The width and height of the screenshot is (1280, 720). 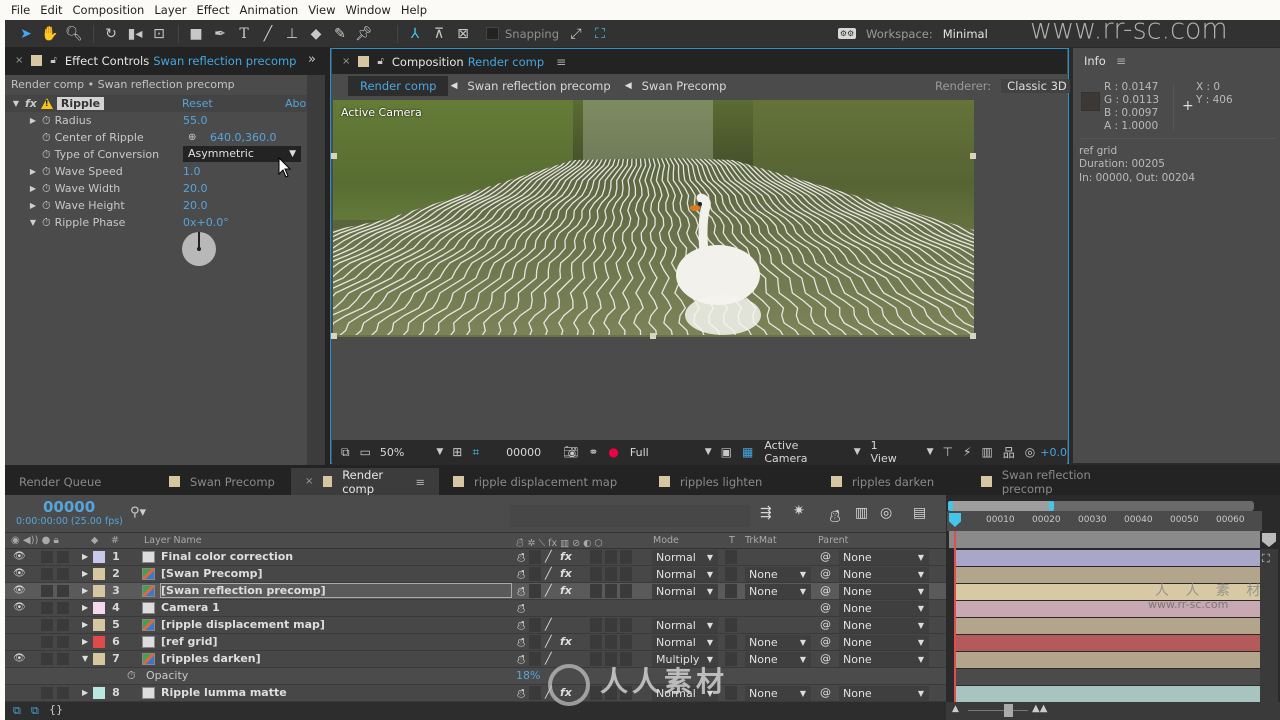 I want to click on pan-behind-tool-icon: ⊡, so click(x=159, y=34).